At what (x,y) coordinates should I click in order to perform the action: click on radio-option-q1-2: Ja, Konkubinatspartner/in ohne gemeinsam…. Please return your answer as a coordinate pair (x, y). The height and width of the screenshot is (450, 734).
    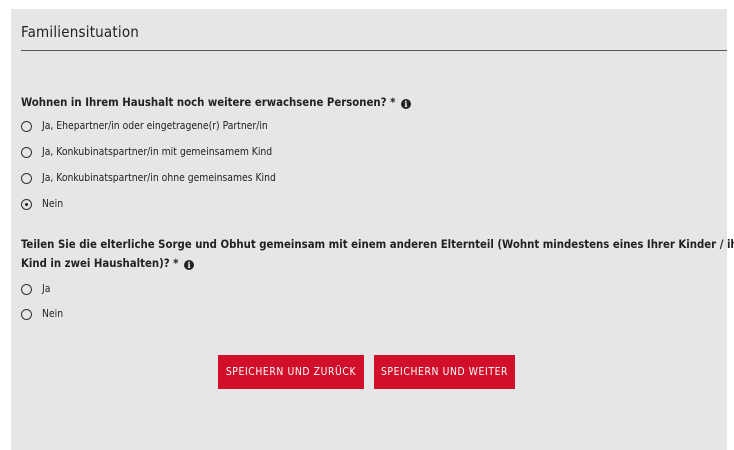
    Looking at the image, I should click on (148, 178).